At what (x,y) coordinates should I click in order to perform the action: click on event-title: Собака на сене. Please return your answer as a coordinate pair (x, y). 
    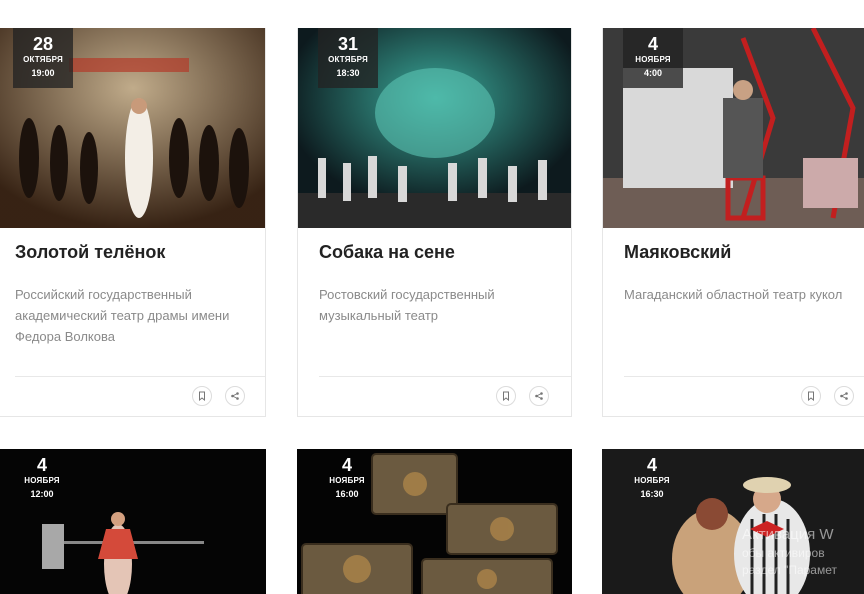
    Looking at the image, I should click on (439, 252).